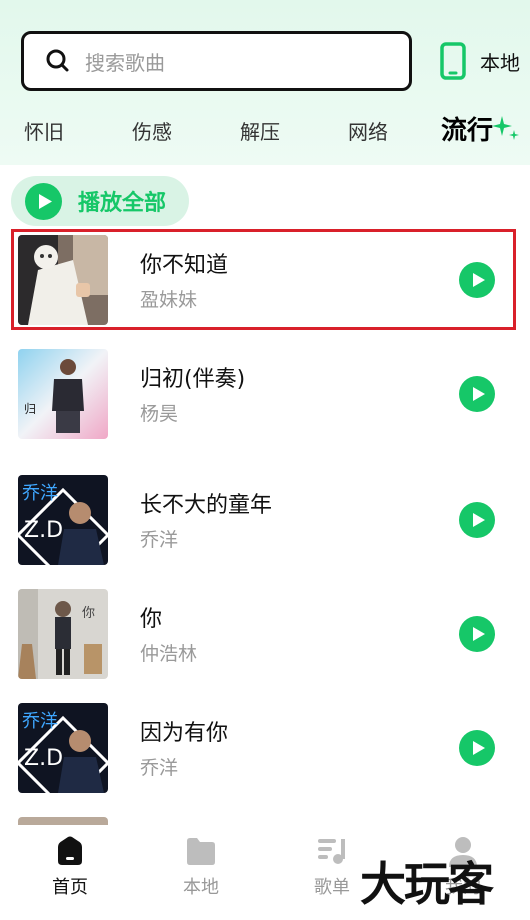 The width and height of the screenshot is (530, 920). I want to click on local-button-label: 本地, so click(500, 62).